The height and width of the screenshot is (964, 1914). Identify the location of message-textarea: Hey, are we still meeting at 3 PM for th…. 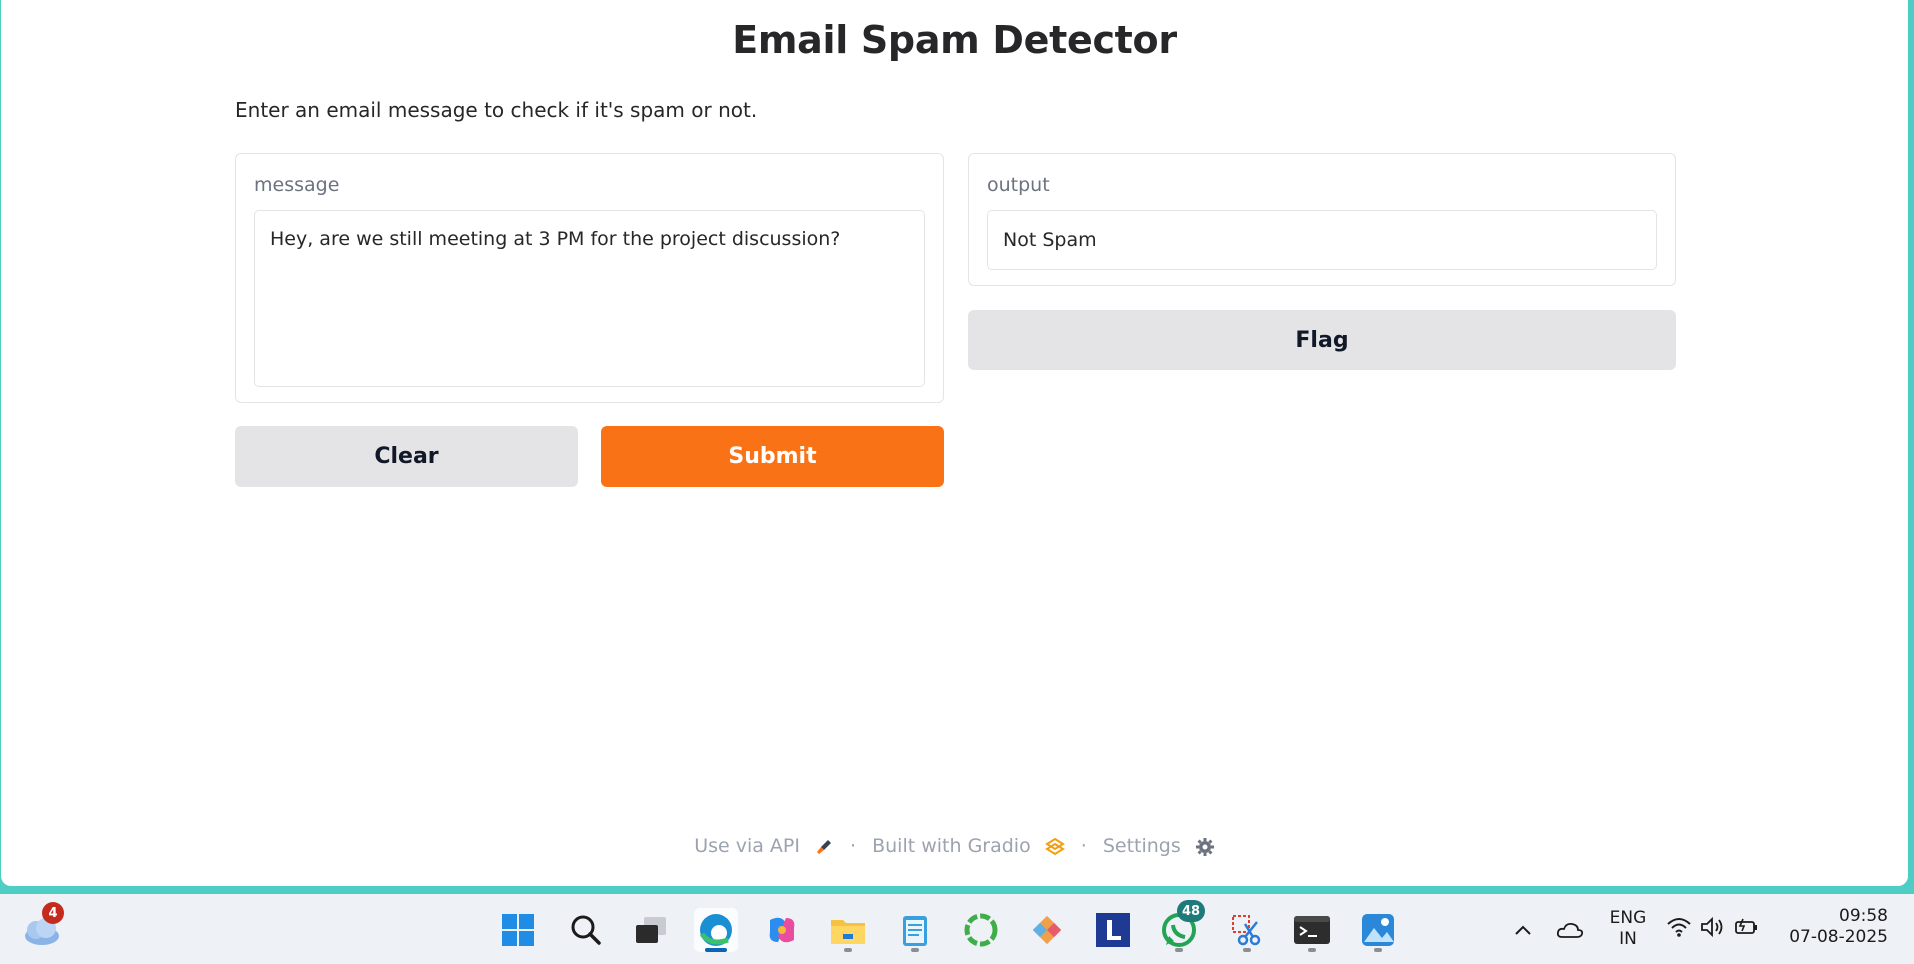
(589, 298).